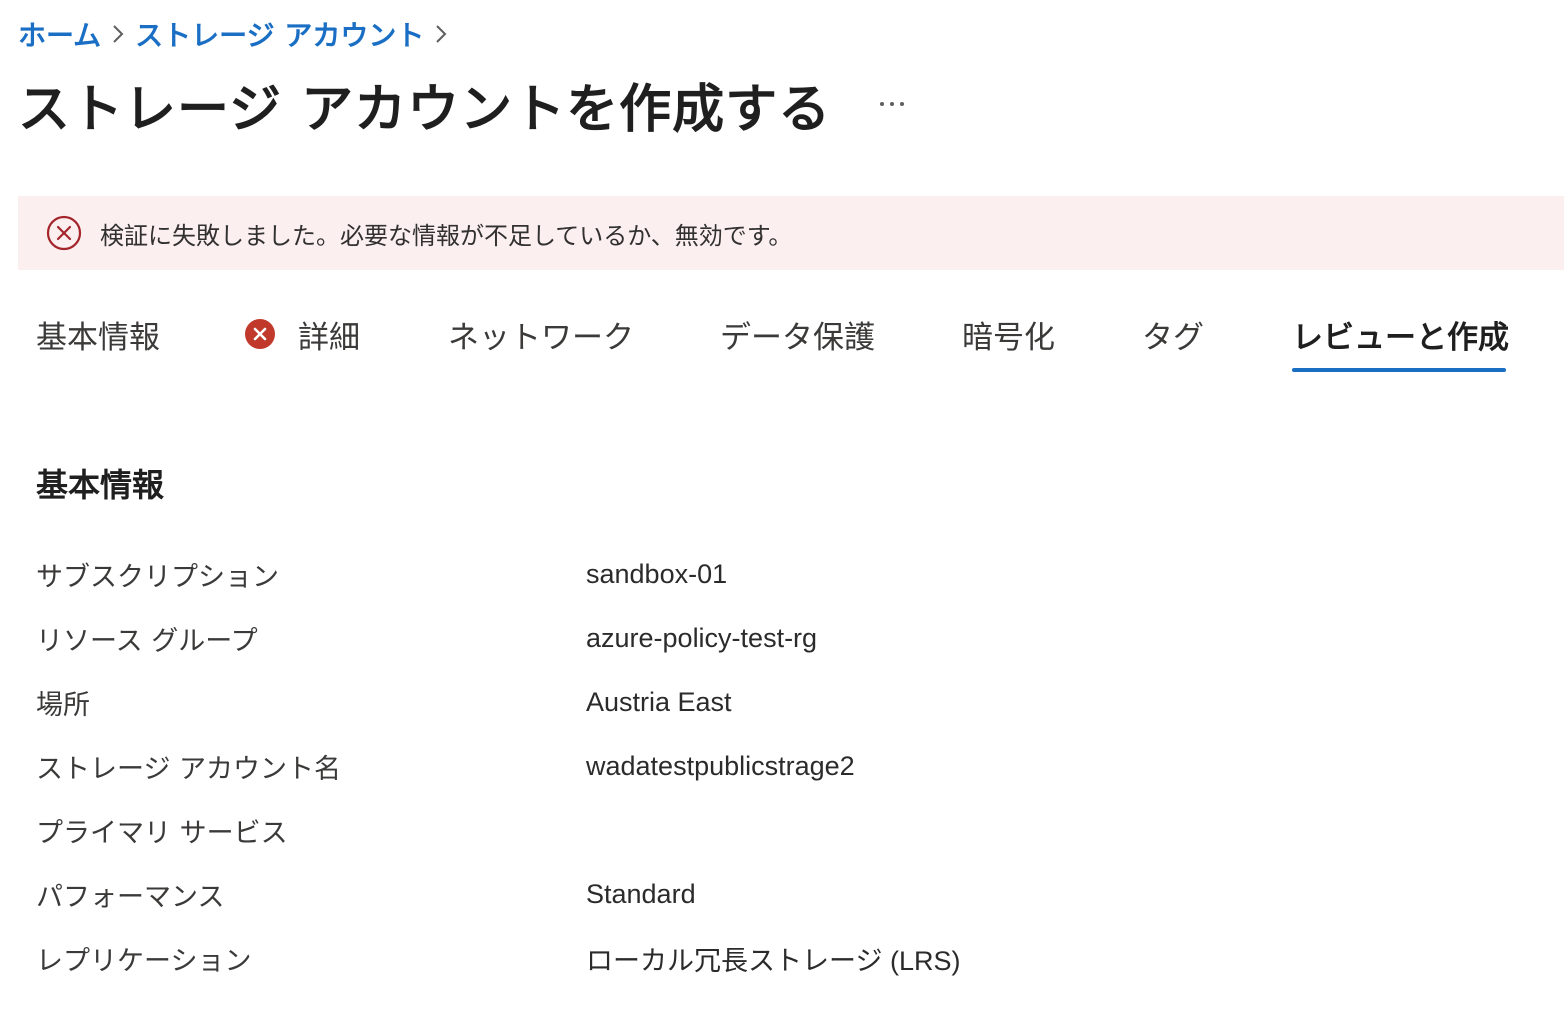 This screenshot has width=1564, height=1022. What do you see at coordinates (279, 34) in the screenshot?
I see `breadcrumb-storage-accounts-link: ストレージ アカウント` at bounding box center [279, 34].